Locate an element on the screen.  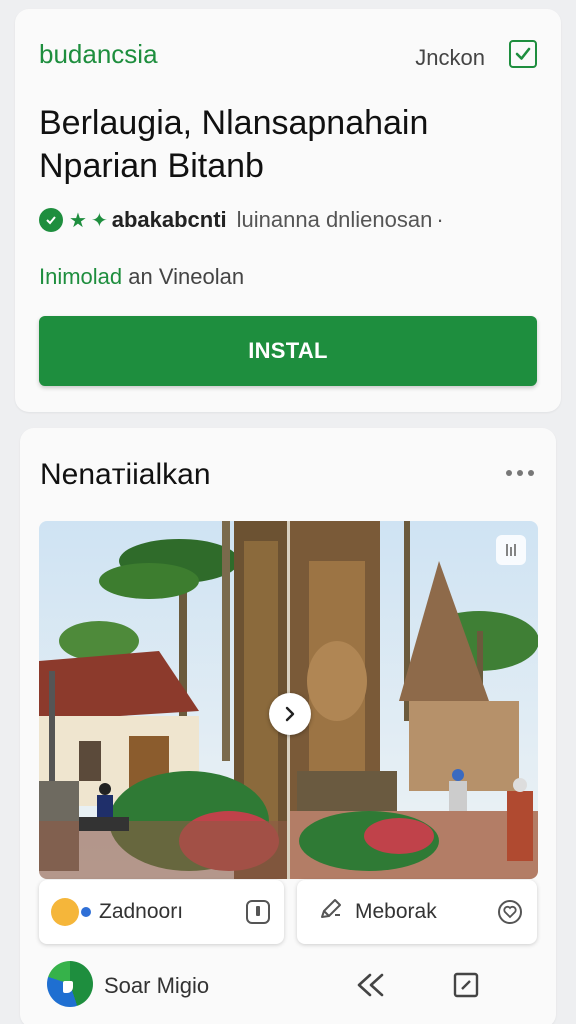
app-name: Soar Migio is located at coordinates (156, 986).